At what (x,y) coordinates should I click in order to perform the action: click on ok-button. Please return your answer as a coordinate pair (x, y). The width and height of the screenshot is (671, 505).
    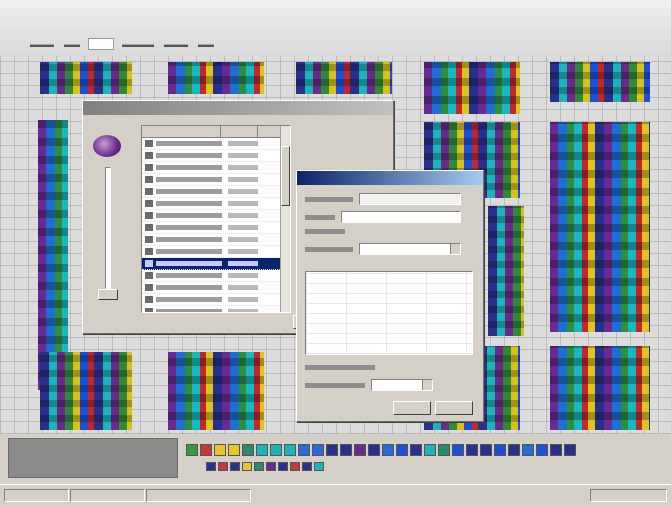
    Looking at the image, I should click on (412, 408).